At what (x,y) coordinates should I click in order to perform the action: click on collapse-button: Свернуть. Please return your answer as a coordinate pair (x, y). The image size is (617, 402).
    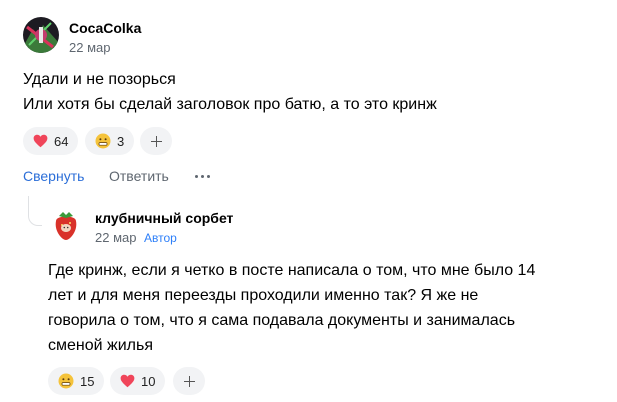
    Looking at the image, I should click on (53, 176).